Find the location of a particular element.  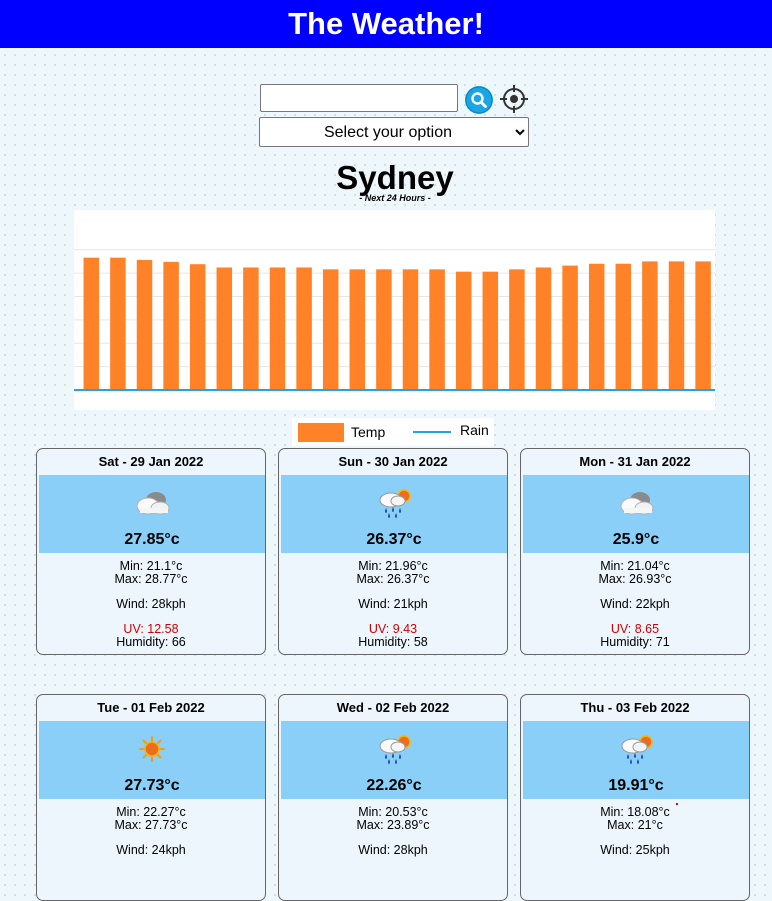

forecast-panel: 25.9°c is located at coordinates (636, 514).